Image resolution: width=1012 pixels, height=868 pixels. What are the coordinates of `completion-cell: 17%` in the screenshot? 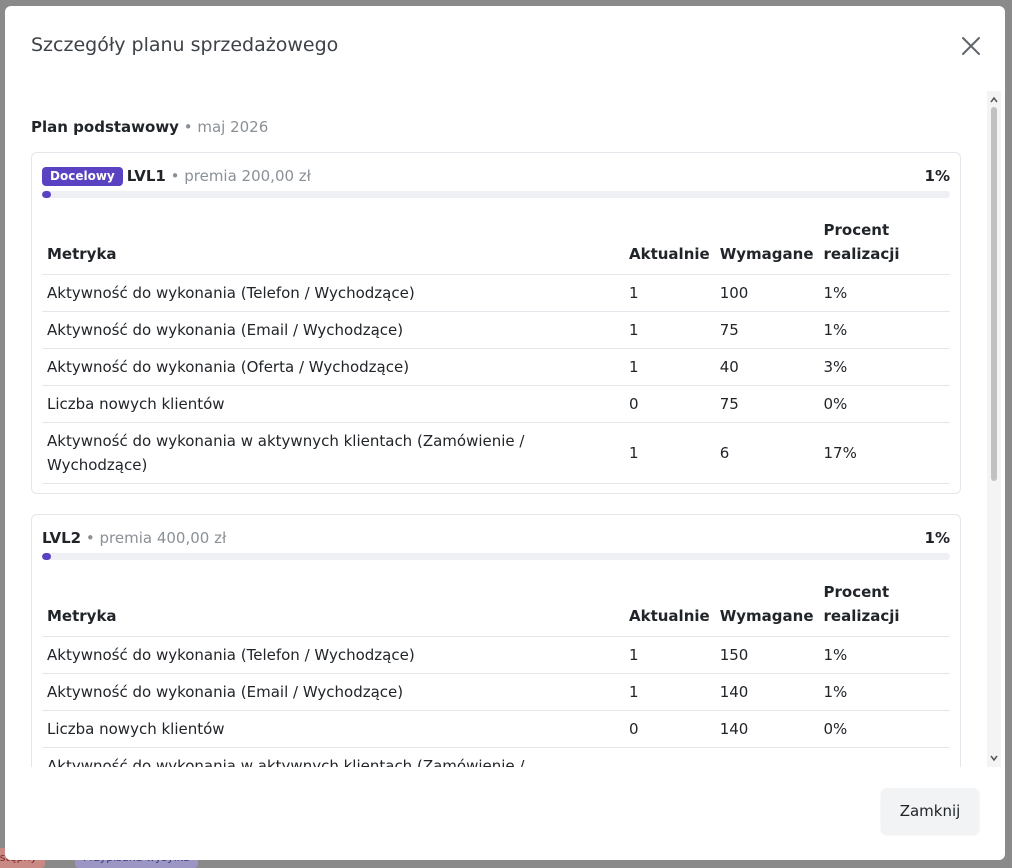 It's located at (884, 453).